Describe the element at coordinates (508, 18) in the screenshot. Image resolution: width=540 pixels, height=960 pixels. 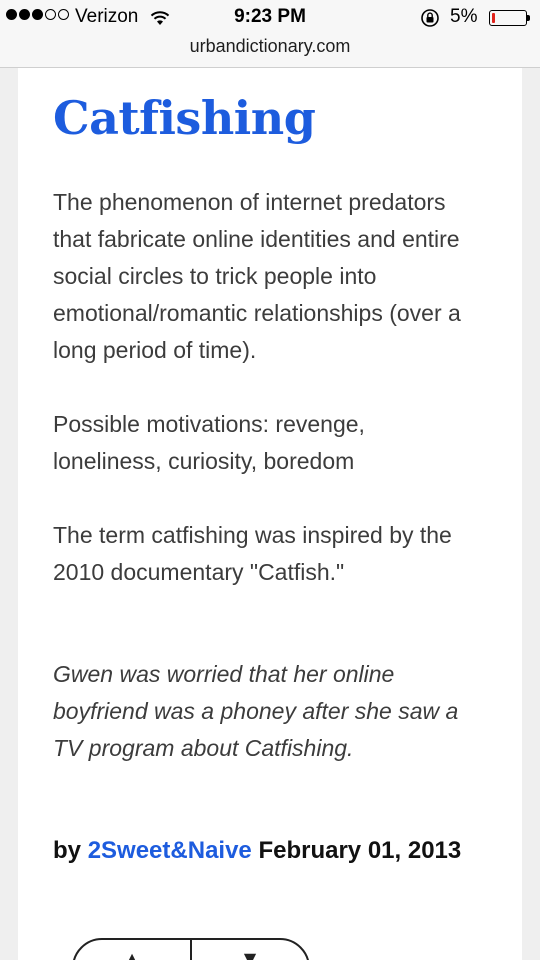
I see `battery-icon` at that location.